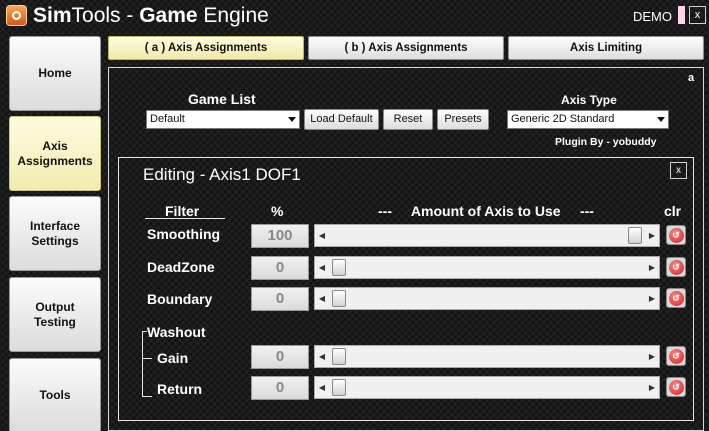 The width and height of the screenshot is (709, 431). What do you see at coordinates (280, 299) in the screenshot?
I see `boundary-value: 0` at bounding box center [280, 299].